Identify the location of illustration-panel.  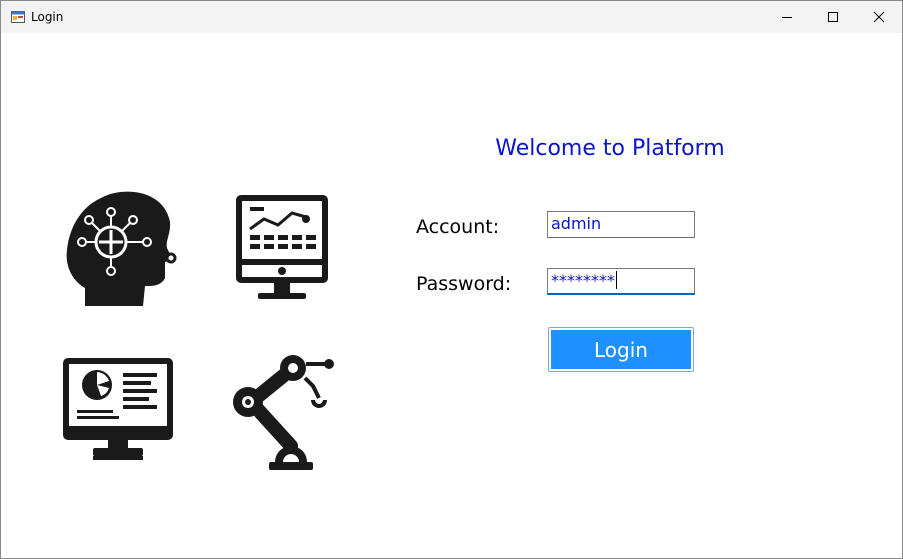
(198, 330).